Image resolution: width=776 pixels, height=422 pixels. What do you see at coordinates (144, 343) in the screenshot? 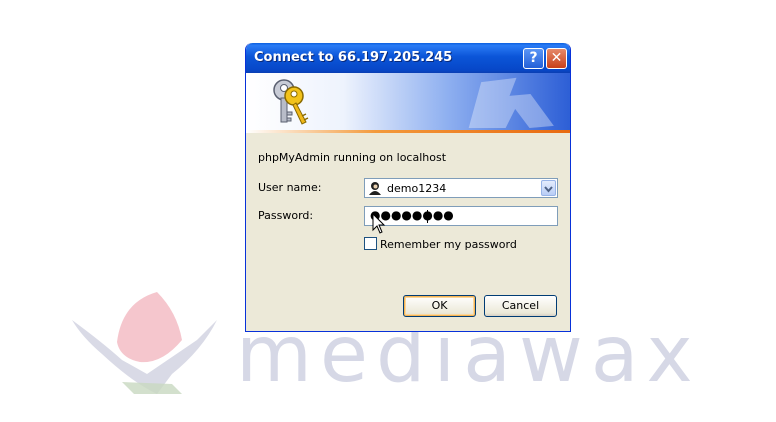
I see `mediawax-logo` at bounding box center [144, 343].